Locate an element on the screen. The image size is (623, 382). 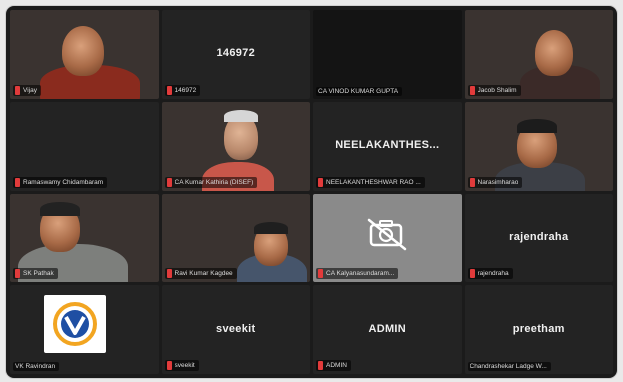
participant-nameplate: Ravi Kumar Kagdee is located at coordinates (200, 274).